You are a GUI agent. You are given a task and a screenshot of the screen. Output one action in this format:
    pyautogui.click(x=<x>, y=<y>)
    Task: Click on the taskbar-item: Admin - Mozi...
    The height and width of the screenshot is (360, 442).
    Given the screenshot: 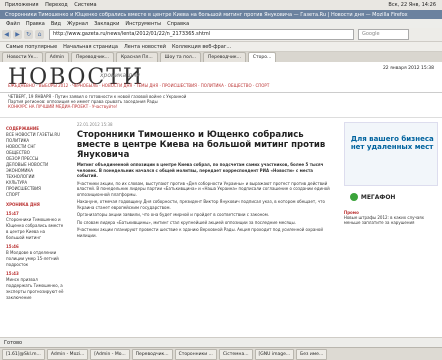 What is the action you would take?
    pyautogui.click(x=67, y=354)
    